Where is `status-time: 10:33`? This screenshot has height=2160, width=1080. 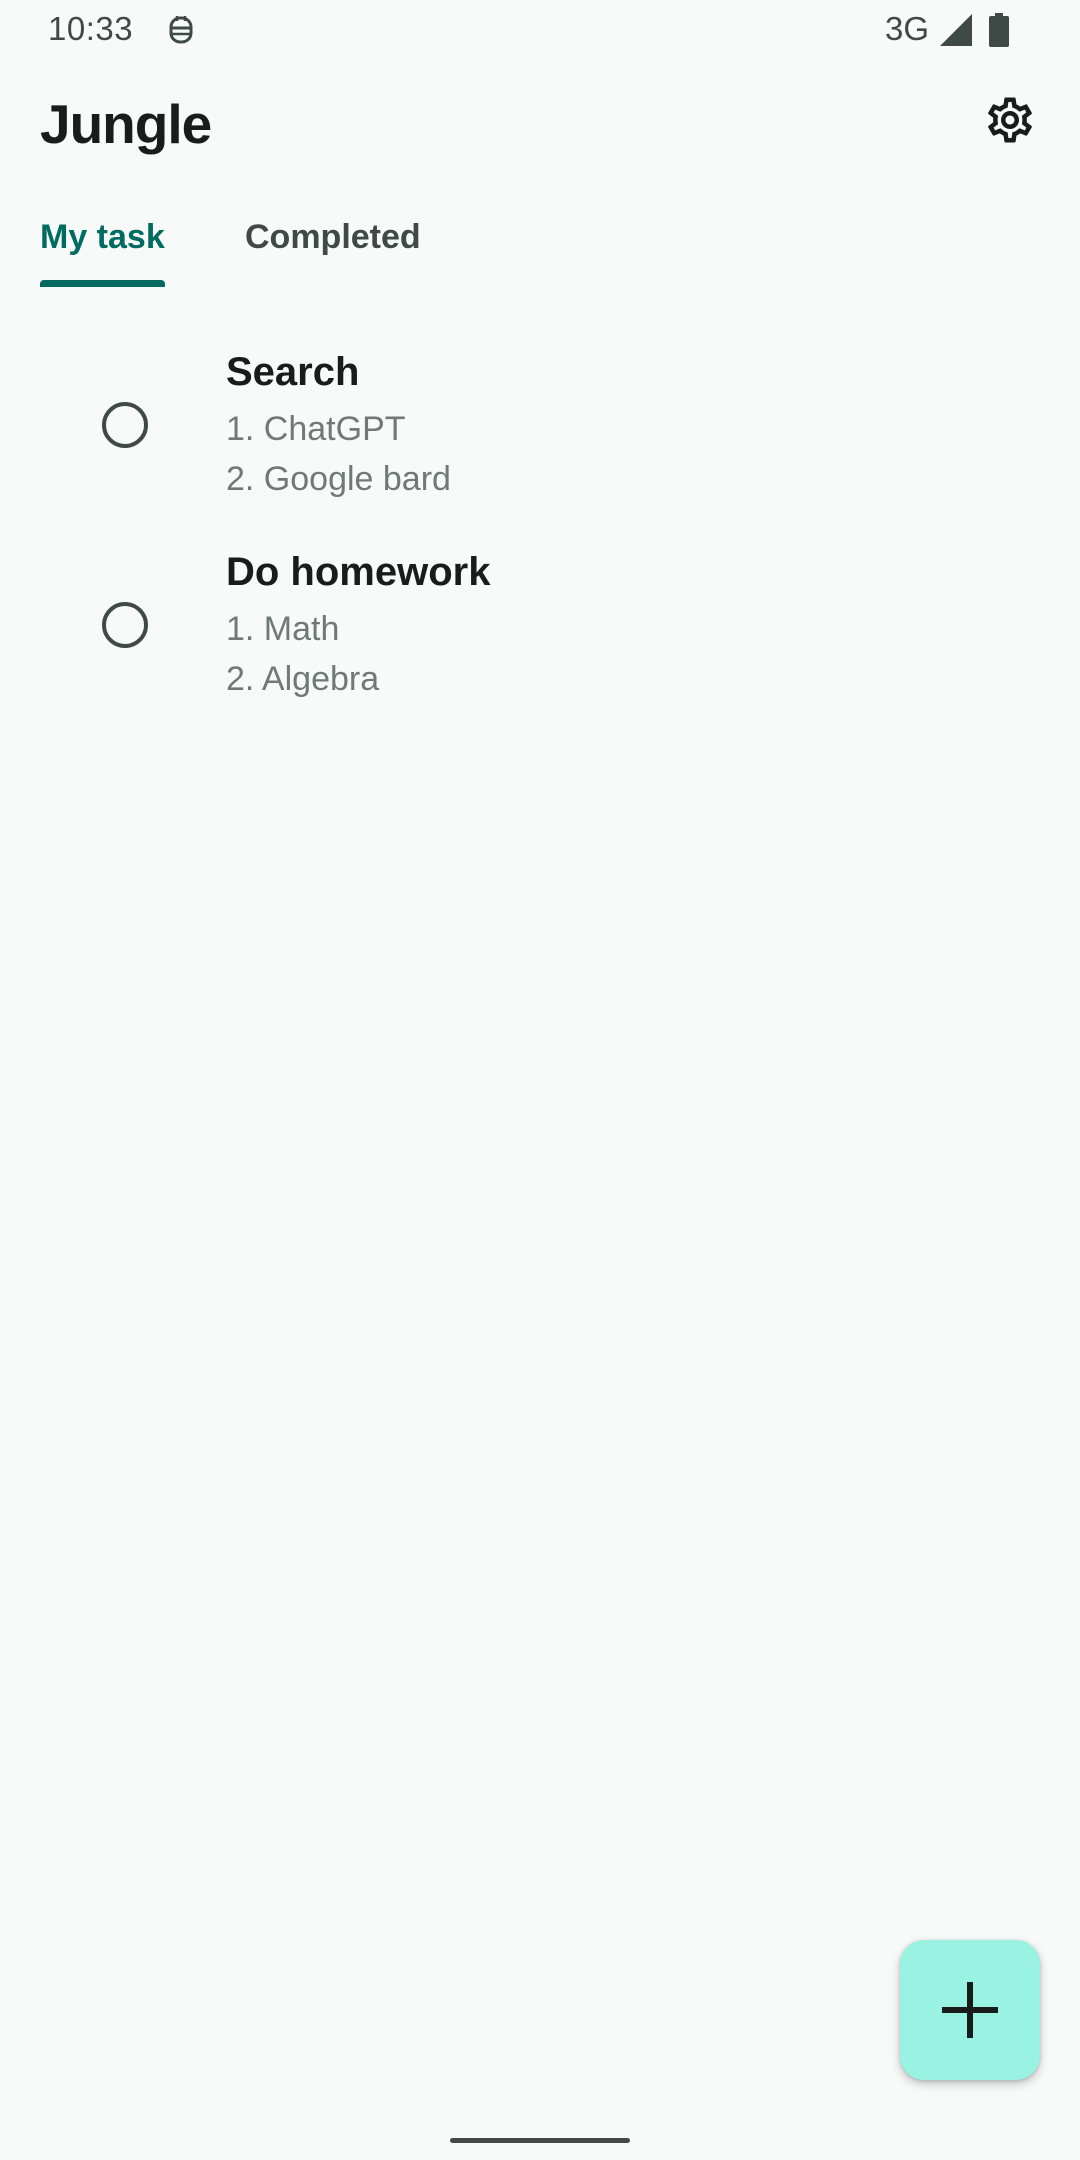 status-time: 10:33 is located at coordinates (91, 28).